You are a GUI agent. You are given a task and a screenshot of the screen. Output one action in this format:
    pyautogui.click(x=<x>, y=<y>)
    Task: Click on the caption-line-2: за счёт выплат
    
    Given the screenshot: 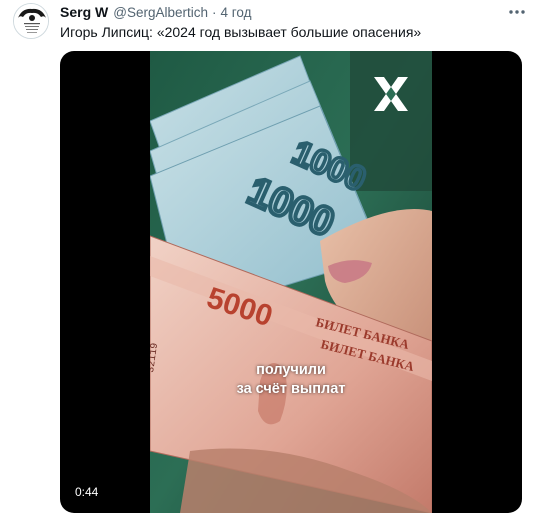 What is the action you would take?
    pyautogui.click(x=291, y=389)
    